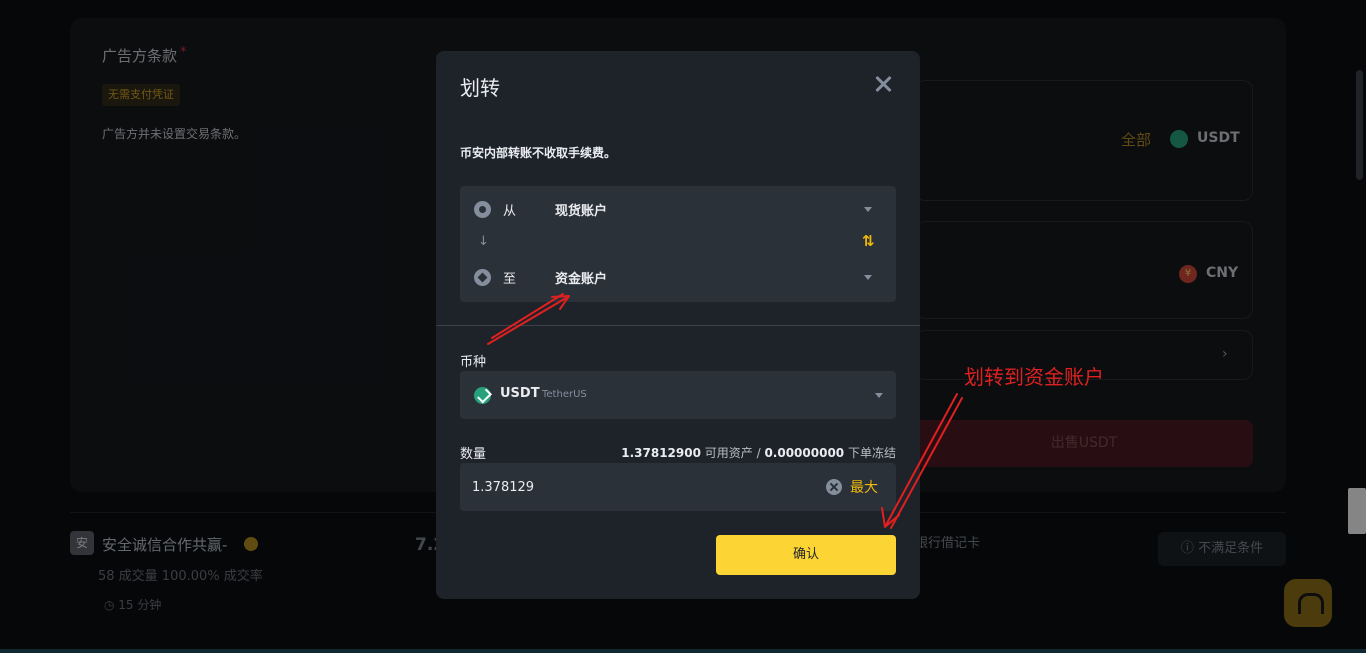  What do you see at coordinates (864, 487) in the screenshot?
I see `max-button: 最大` at bounding box center [864, 487].